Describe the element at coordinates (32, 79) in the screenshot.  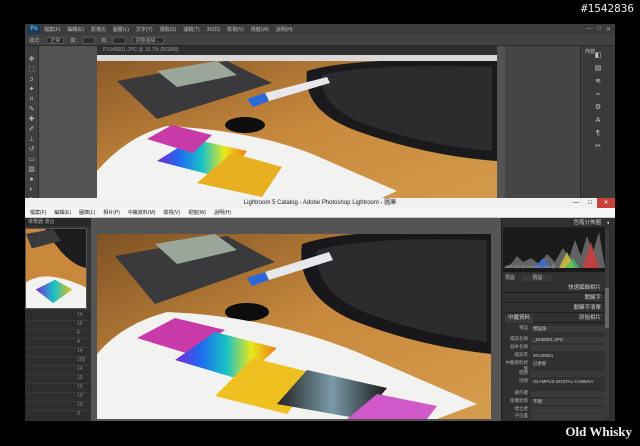
I see `lasso-icon: ↄ` at that location.